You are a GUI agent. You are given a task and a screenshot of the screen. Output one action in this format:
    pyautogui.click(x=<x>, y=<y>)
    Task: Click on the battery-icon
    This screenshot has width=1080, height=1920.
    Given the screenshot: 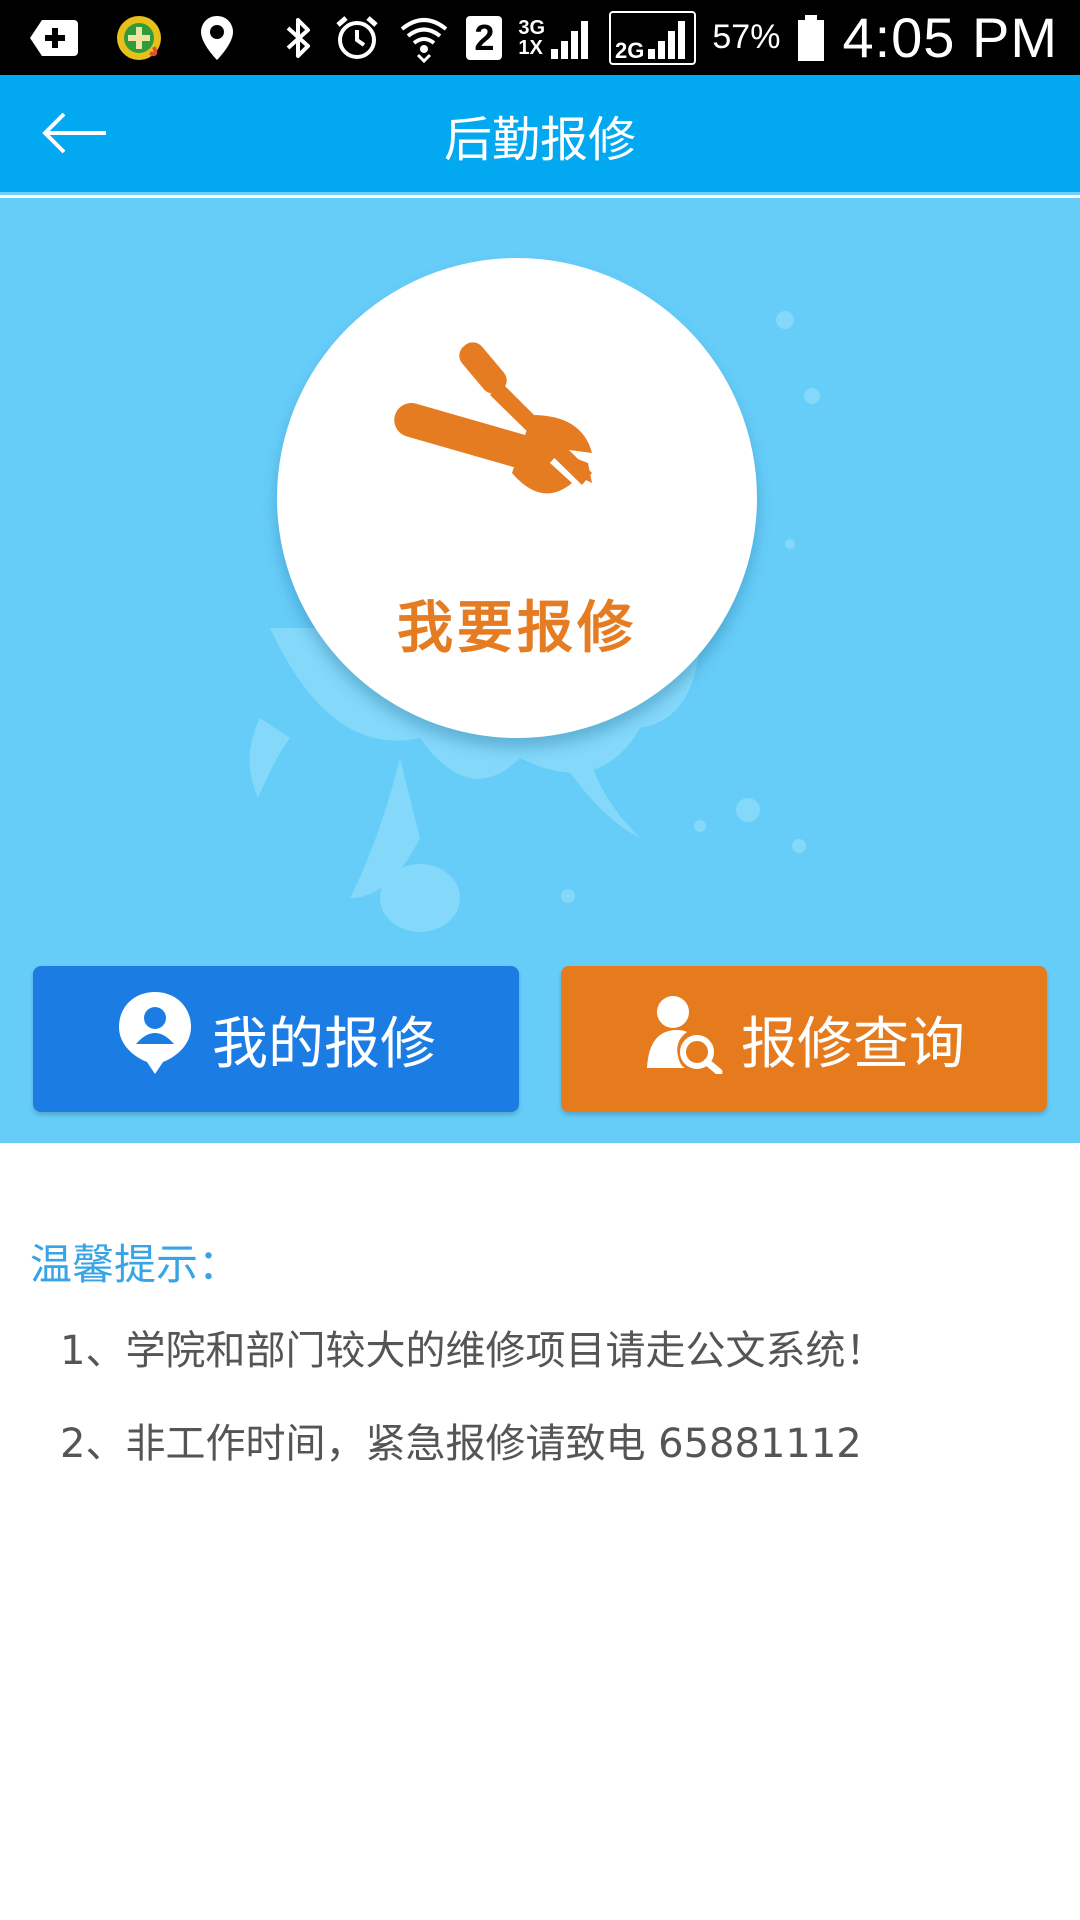 What is the action you would take?
    pyautogui.click(x=811, y=38)
    